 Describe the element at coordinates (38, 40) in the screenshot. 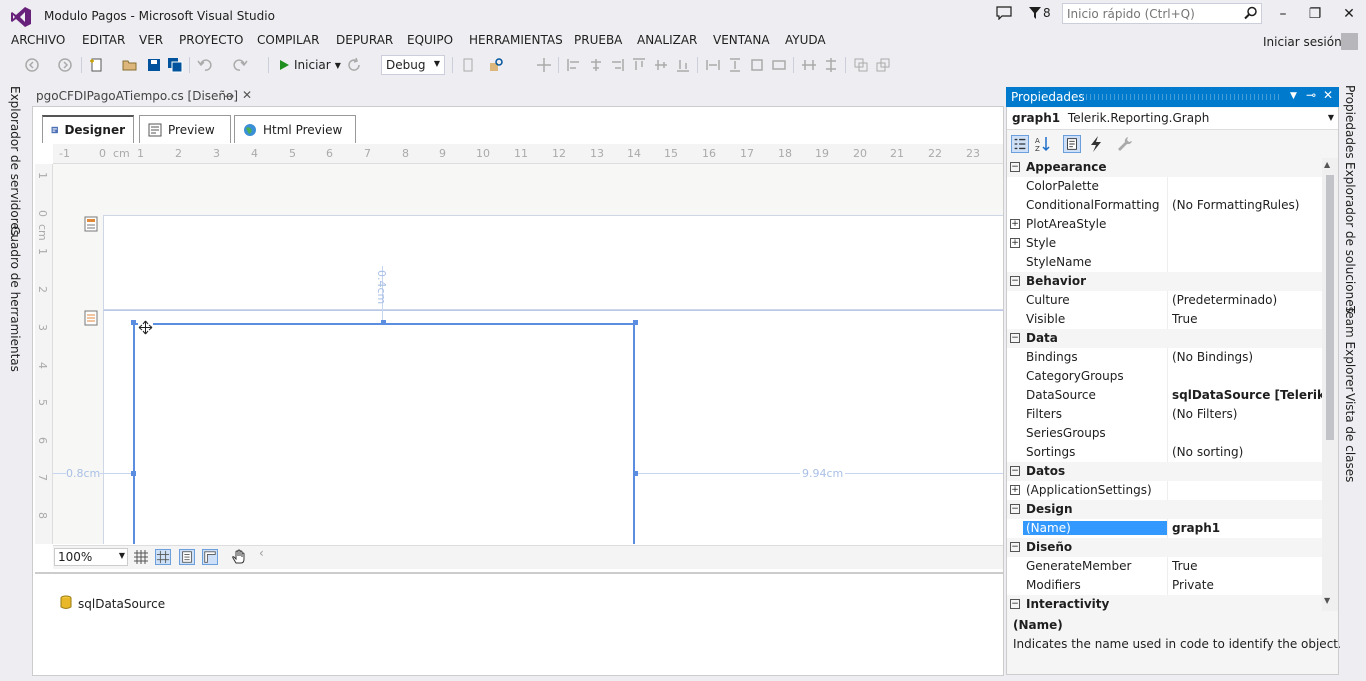

I see `menu-archivo: ARCHIVO` at that location.